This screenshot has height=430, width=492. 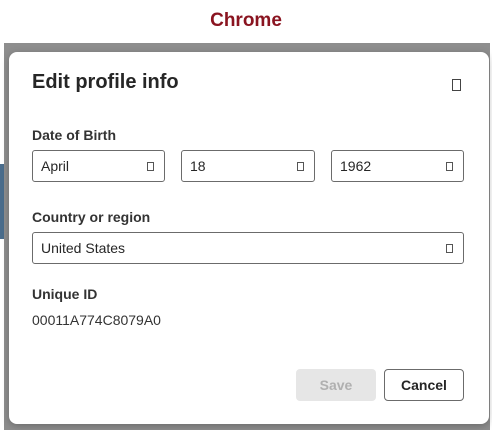 What do you see at coordinates (91, 217) in the screenshot?
I see `country-label: Country or region` at bounding box center [91, 217].